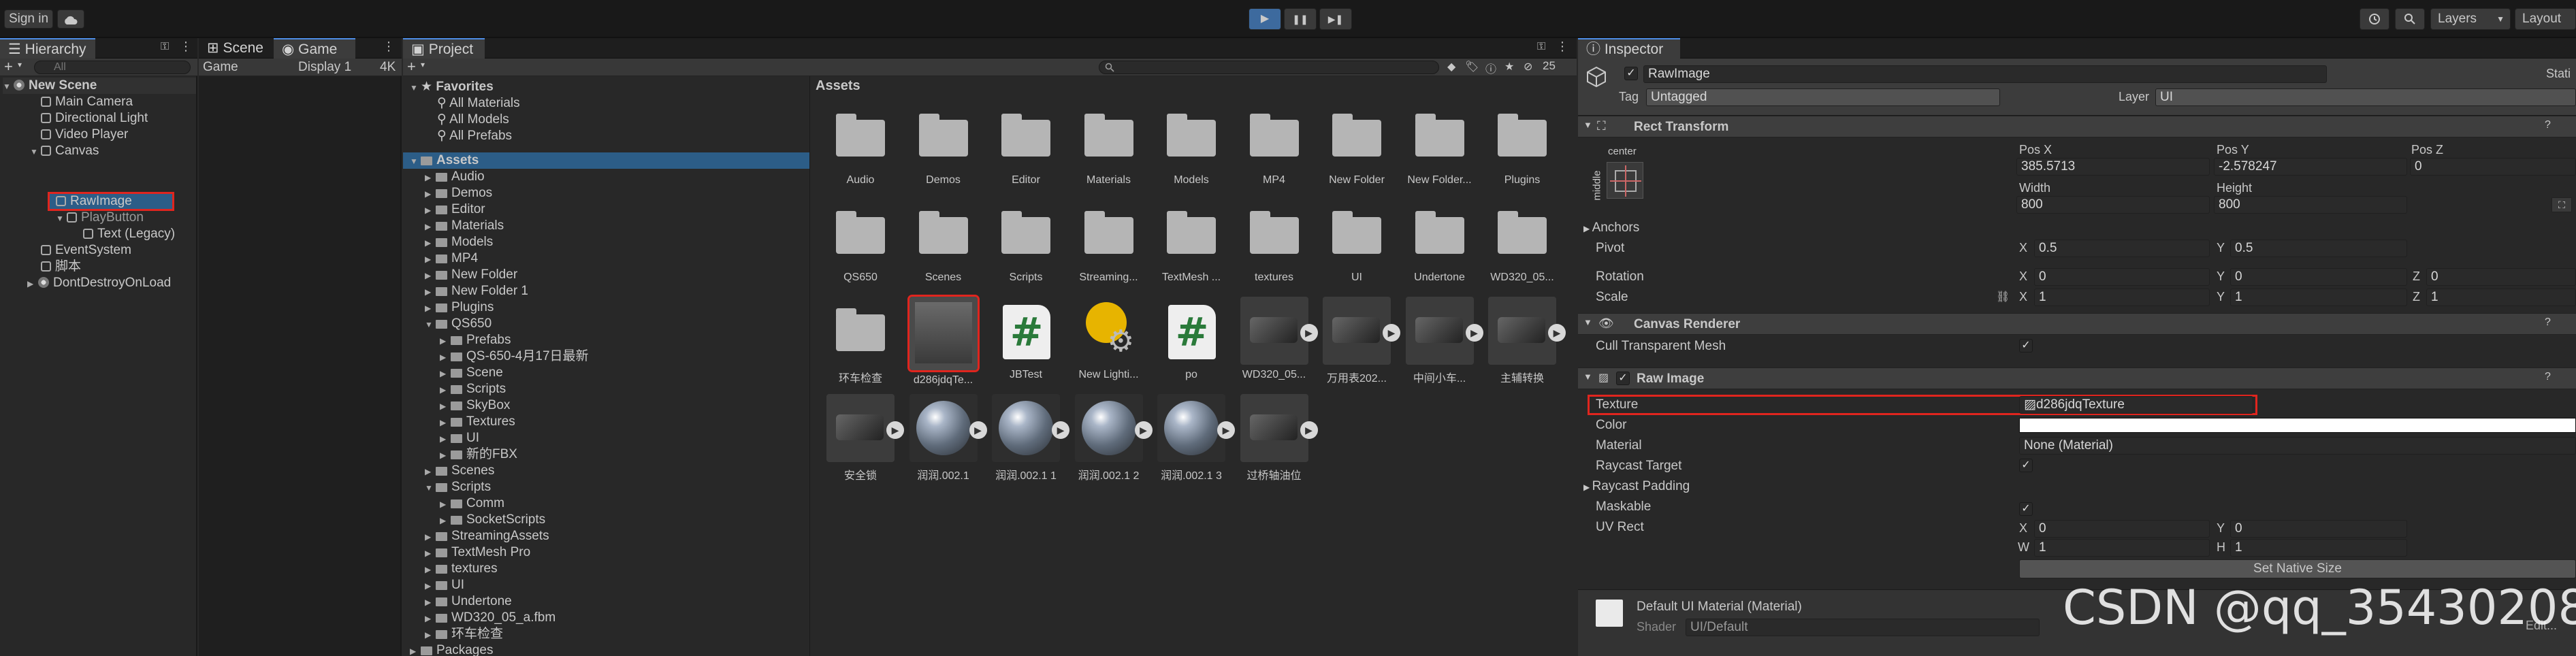  Describe the element at coordinates (473, 389) in the screenshot. I see `tree-item: ▶ Scripts` at that location.